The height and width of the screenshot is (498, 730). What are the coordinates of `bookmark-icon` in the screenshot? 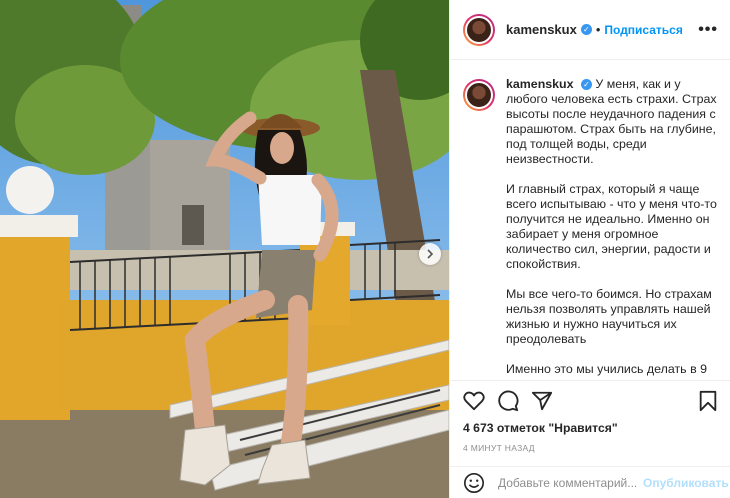 It's located at (708, 401).